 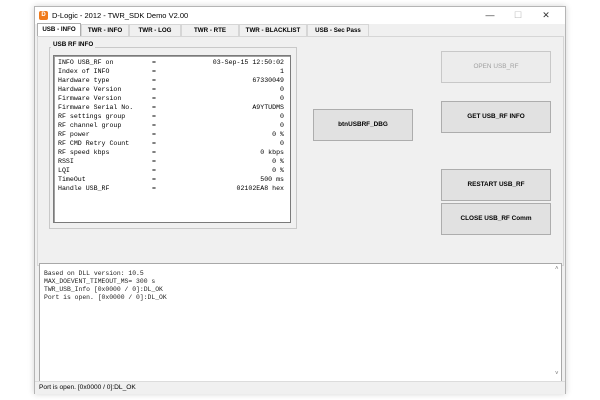 I want to click on info-row: RF settings group = 0, so click(x=173, y=116).